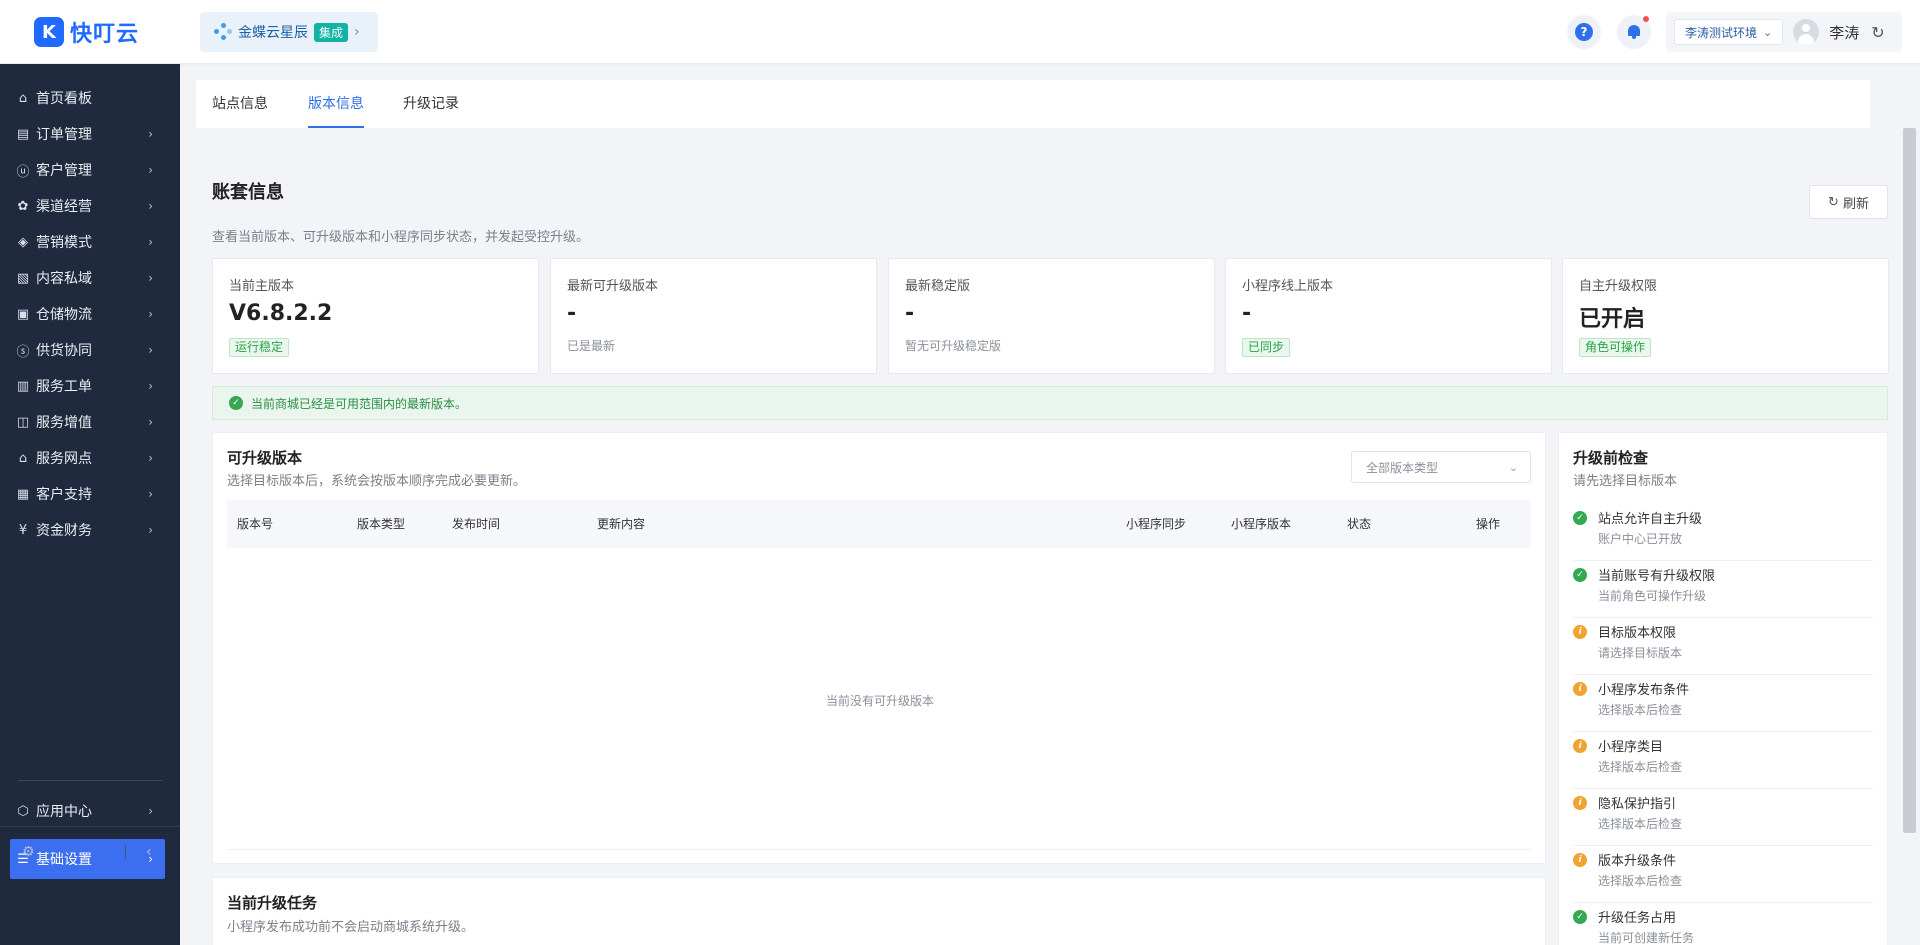 Image resolution: width=1920 pixels, height=945 pixels. I want to click on empty-state-text: 当前没有可升级版本, so click(880, 701).